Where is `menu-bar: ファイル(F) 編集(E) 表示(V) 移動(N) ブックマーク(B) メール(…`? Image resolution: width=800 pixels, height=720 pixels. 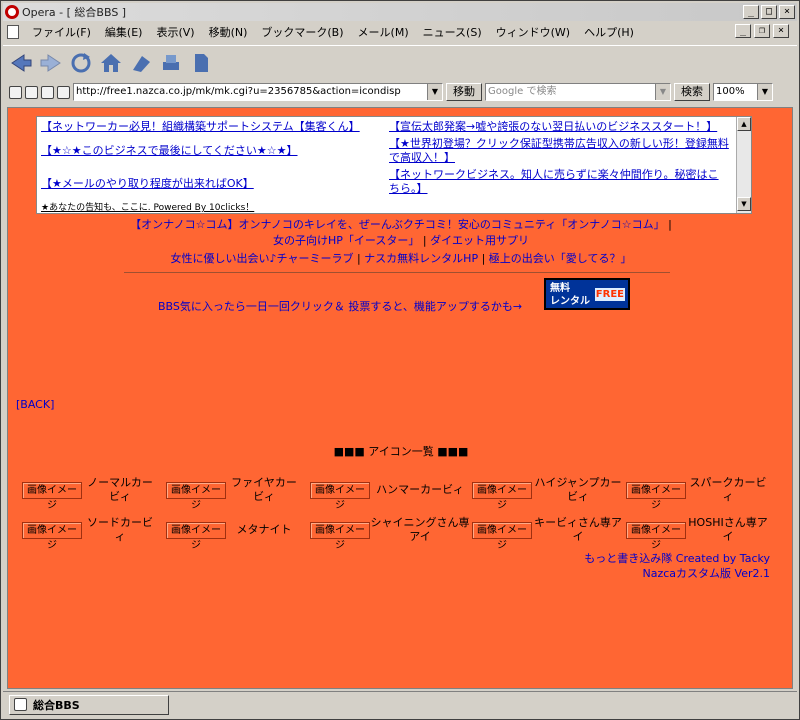
menu-bar: ファイル(F) 編集(E) 表示(V) 移動(N) ブックマーク(B) メール(… is located at coordinates (400, 32).